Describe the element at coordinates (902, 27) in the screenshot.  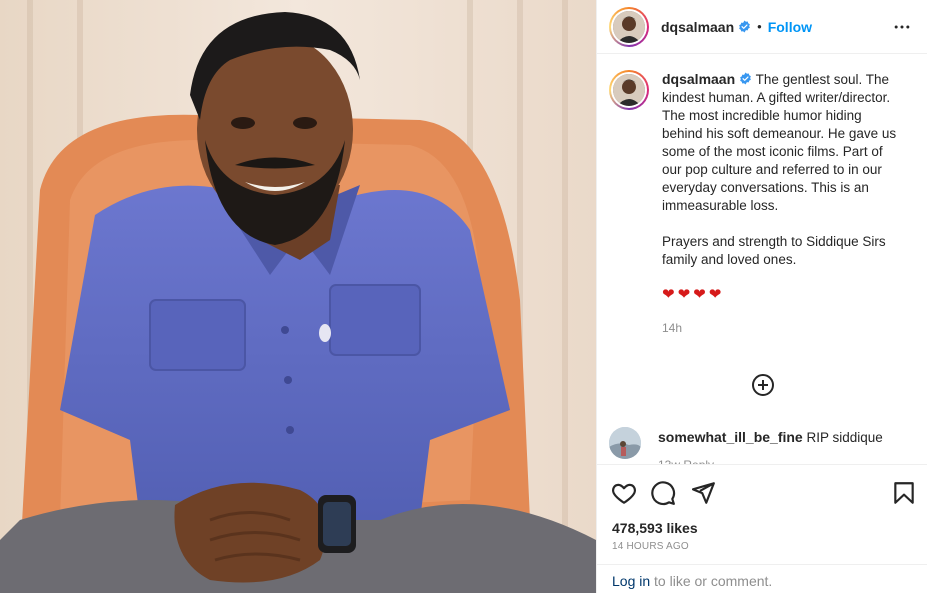
I see `more-options-icon` at that location.